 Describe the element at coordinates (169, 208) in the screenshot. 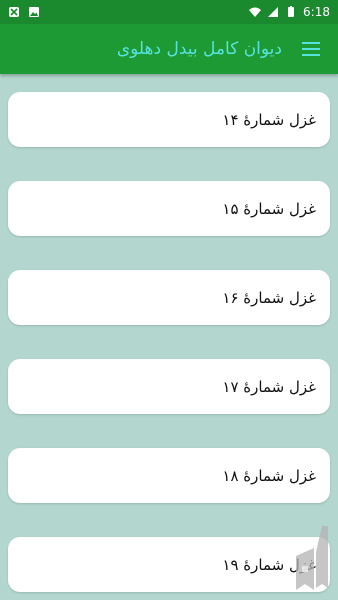

I see `list-item: غزل شمارهٔ ۱۵` at that location.